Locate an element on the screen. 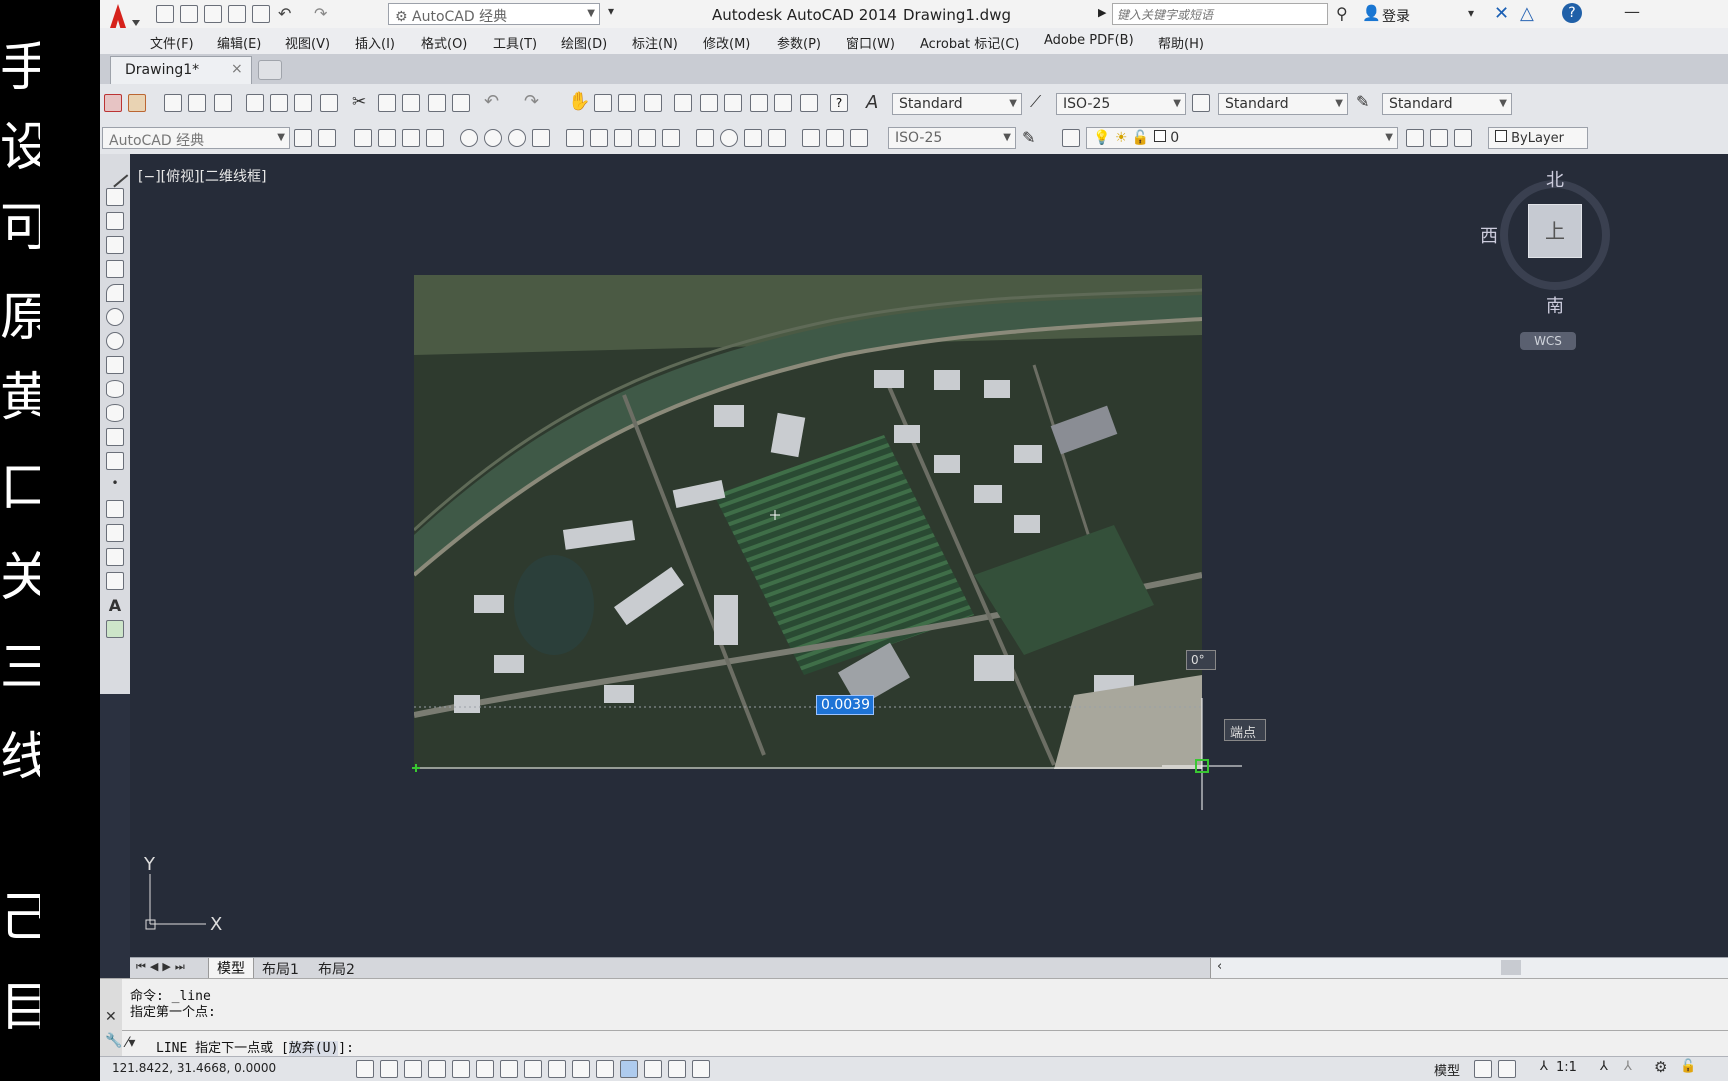 The height and width of the screenshot is (1081, 1728). viewcube: 上 北 南 西 WCS is located at coordinates (1550, 265).